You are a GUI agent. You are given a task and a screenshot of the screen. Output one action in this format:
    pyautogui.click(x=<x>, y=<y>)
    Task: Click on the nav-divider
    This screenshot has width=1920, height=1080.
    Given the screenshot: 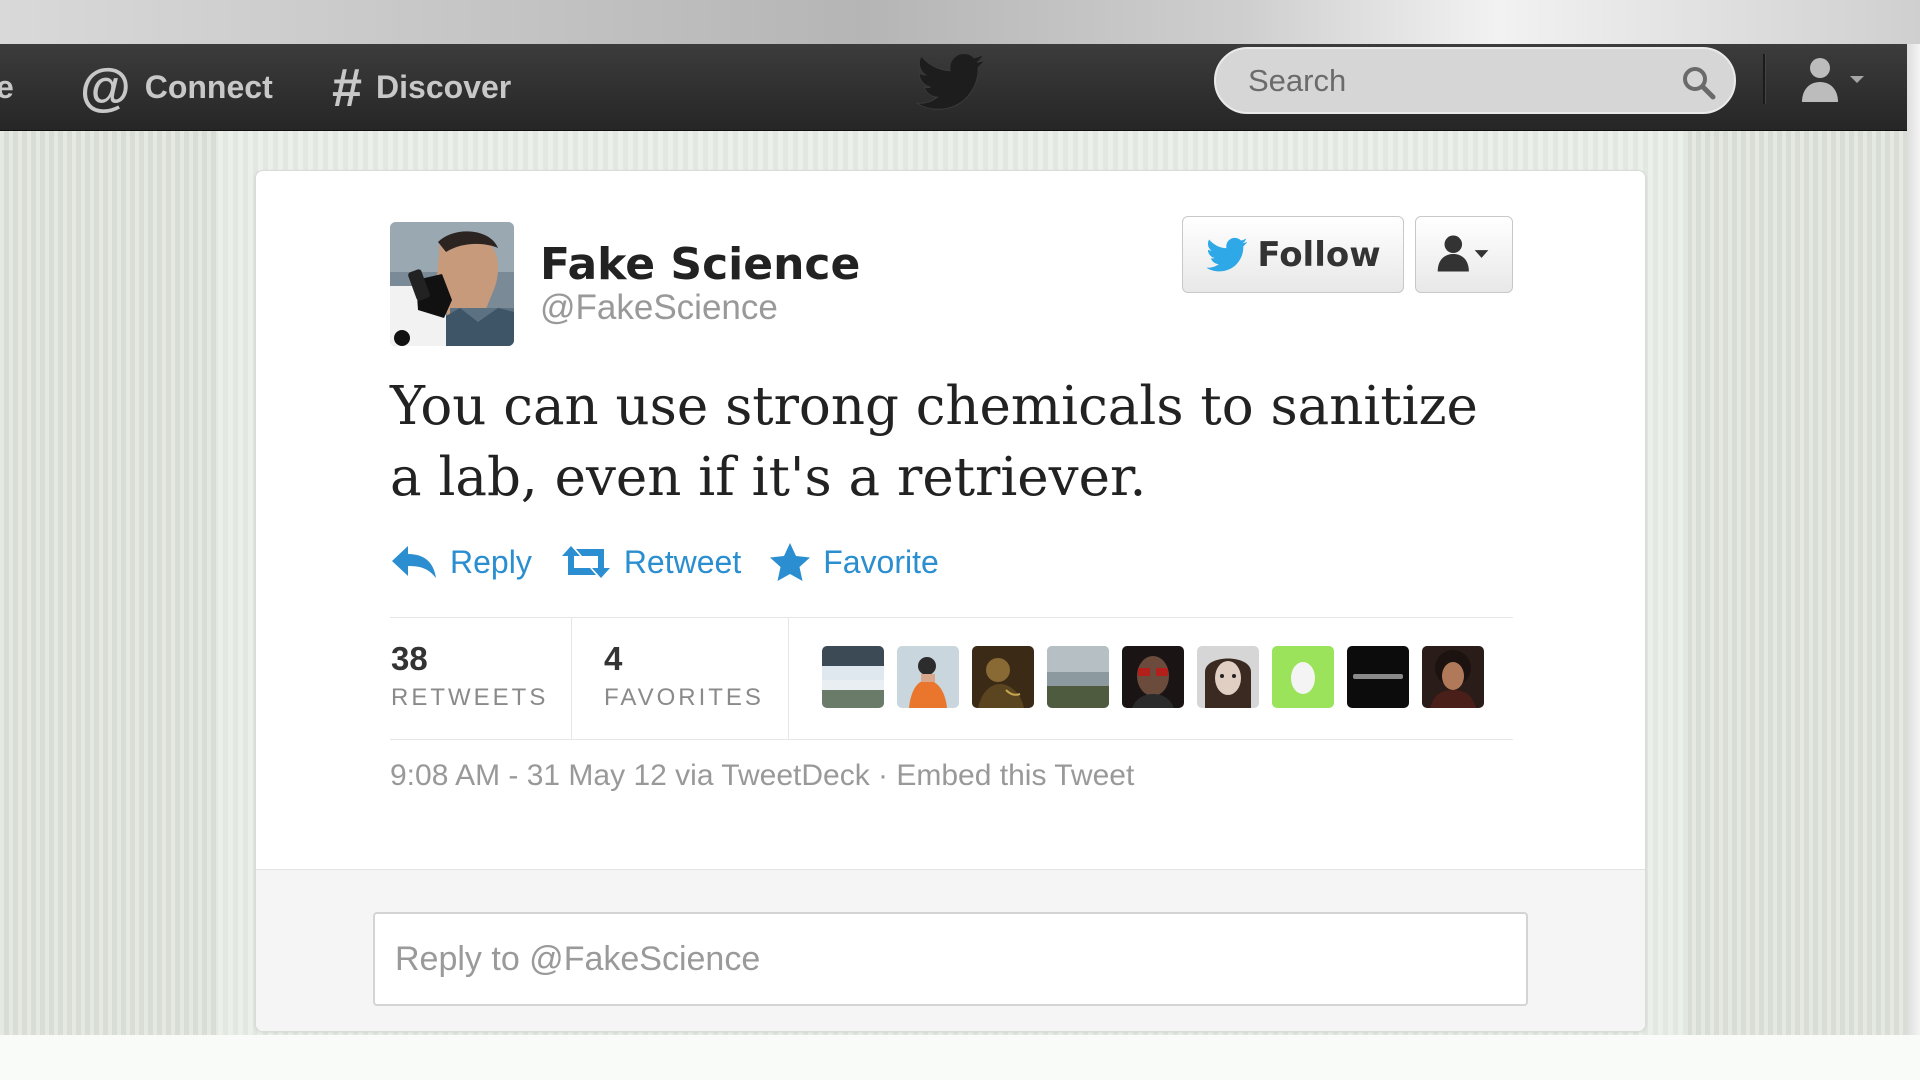 What is the action you would take?
    pyautogui.click(x=1764, y=79)
    